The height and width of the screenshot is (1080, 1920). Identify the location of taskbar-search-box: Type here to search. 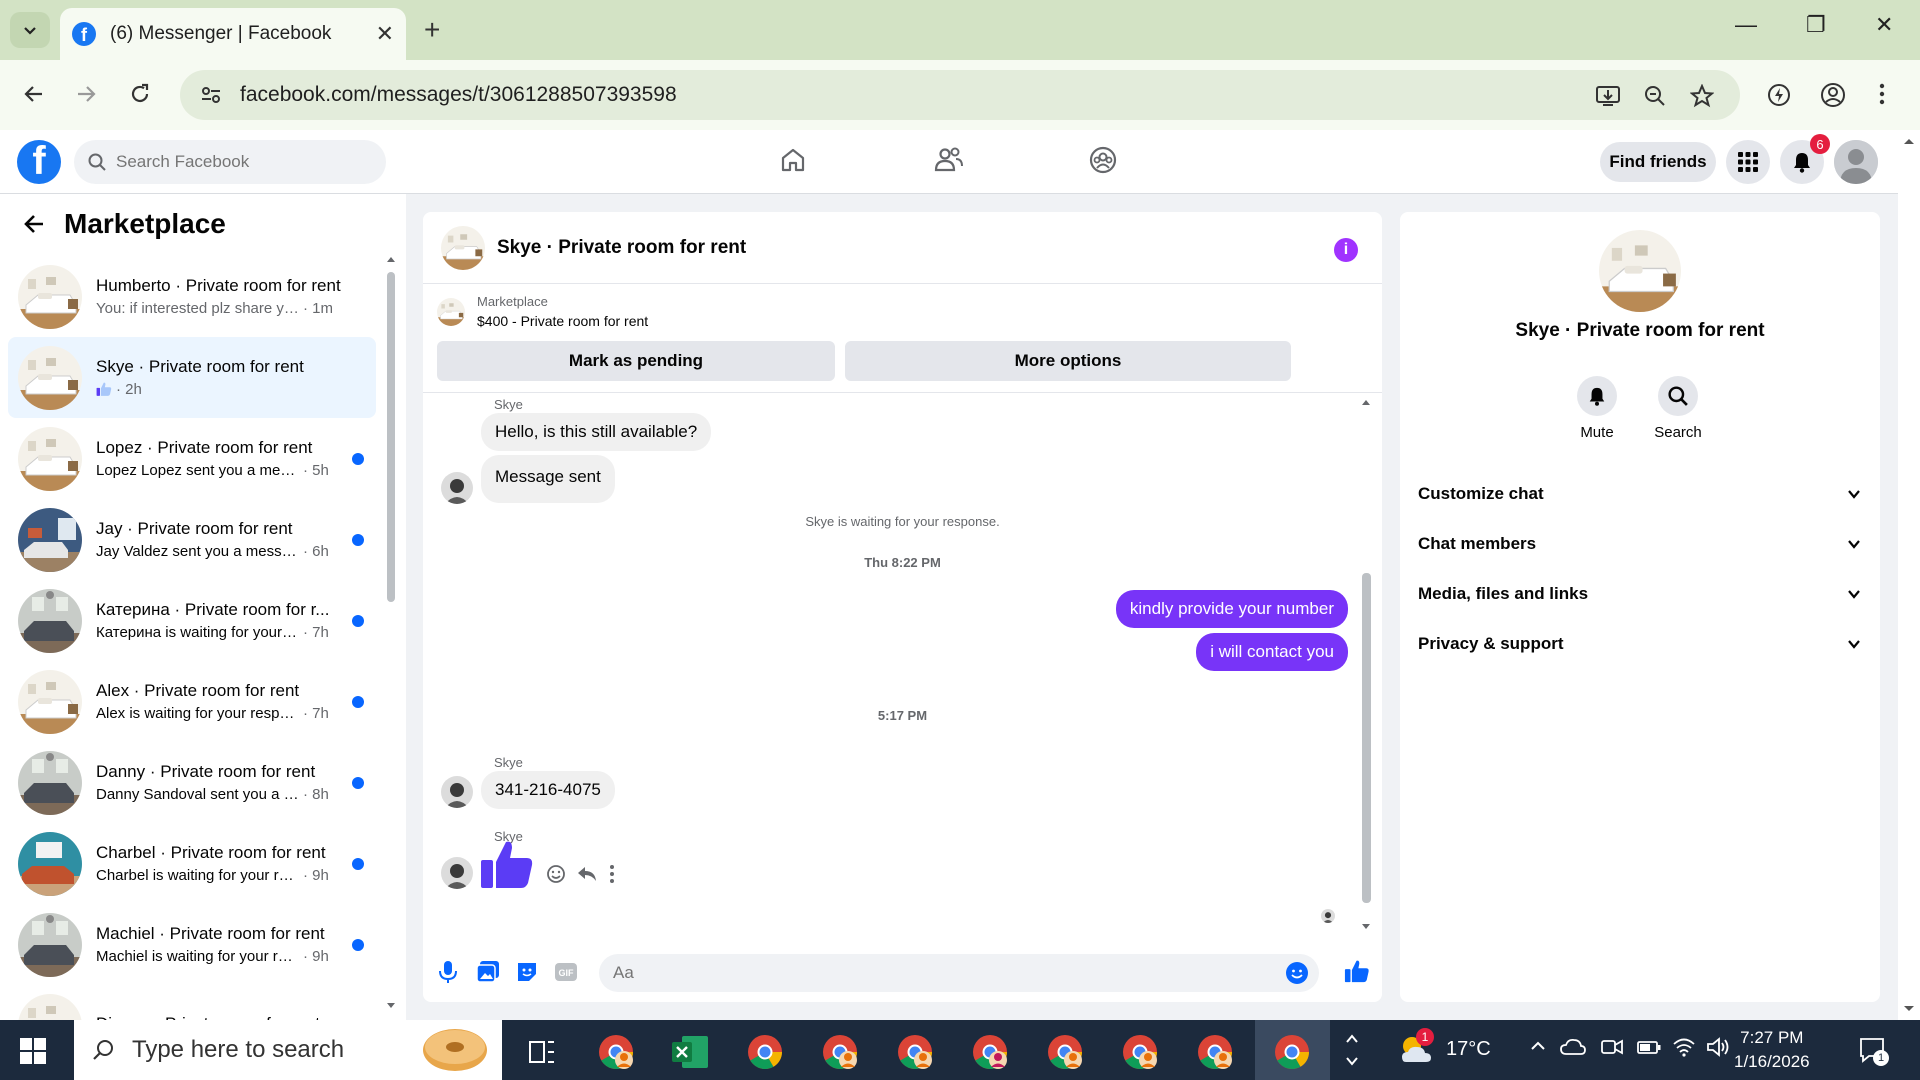
(288, 1050).